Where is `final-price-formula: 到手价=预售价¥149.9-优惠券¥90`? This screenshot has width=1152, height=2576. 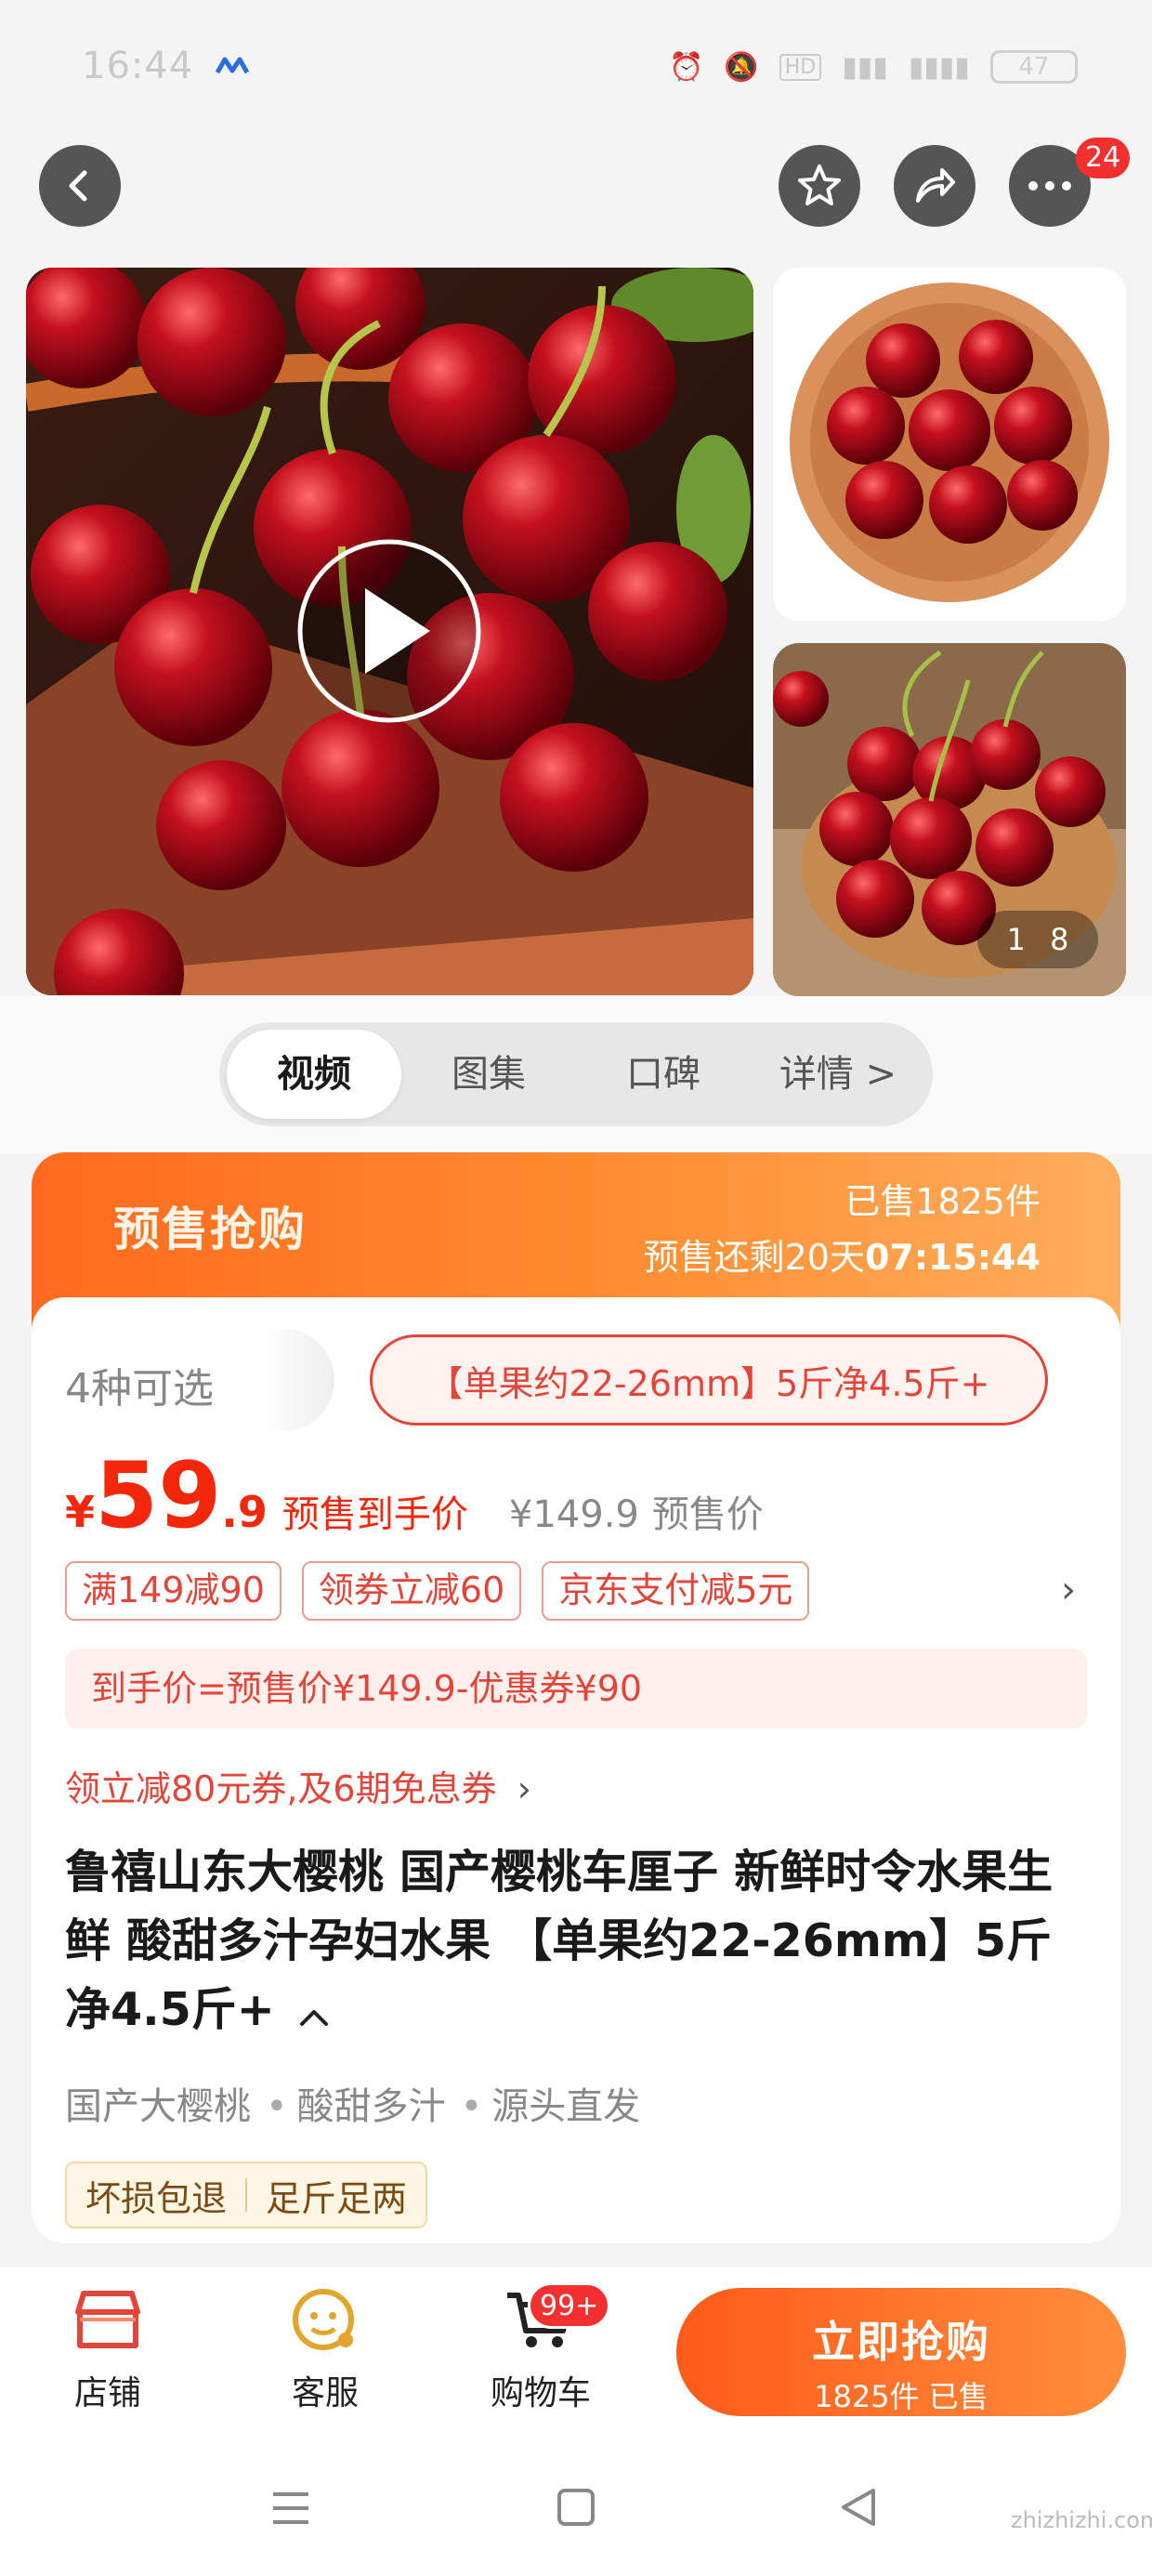 final-price-formula: 到手价=预售价¥149.9-优惠券¥90 is located at coordinates (576, 1688).